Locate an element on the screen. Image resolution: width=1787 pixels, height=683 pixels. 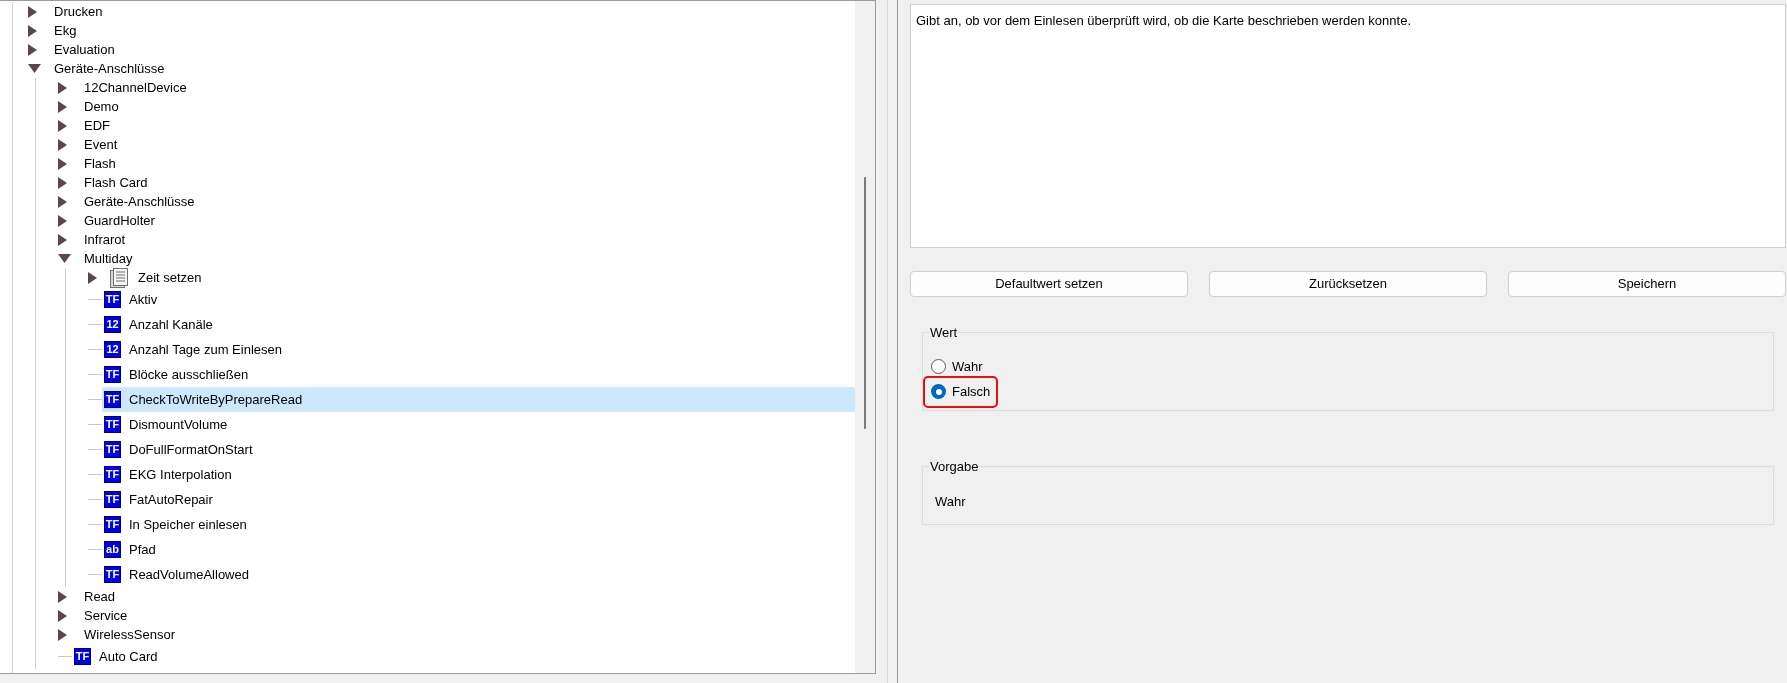
tree-item: TF Aktiv is located at coordinates (130, 299).